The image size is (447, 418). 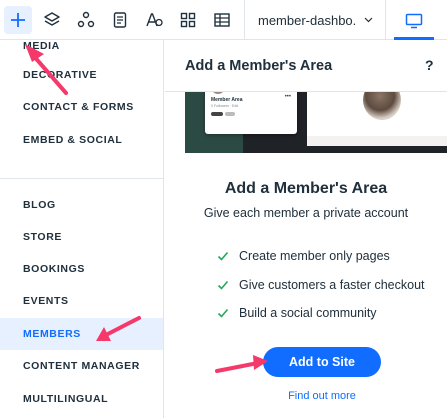 What do you see at coordinates (81, 237) in the screenshot?
I see `category-store: STORE` at bounding box center [81, 237].